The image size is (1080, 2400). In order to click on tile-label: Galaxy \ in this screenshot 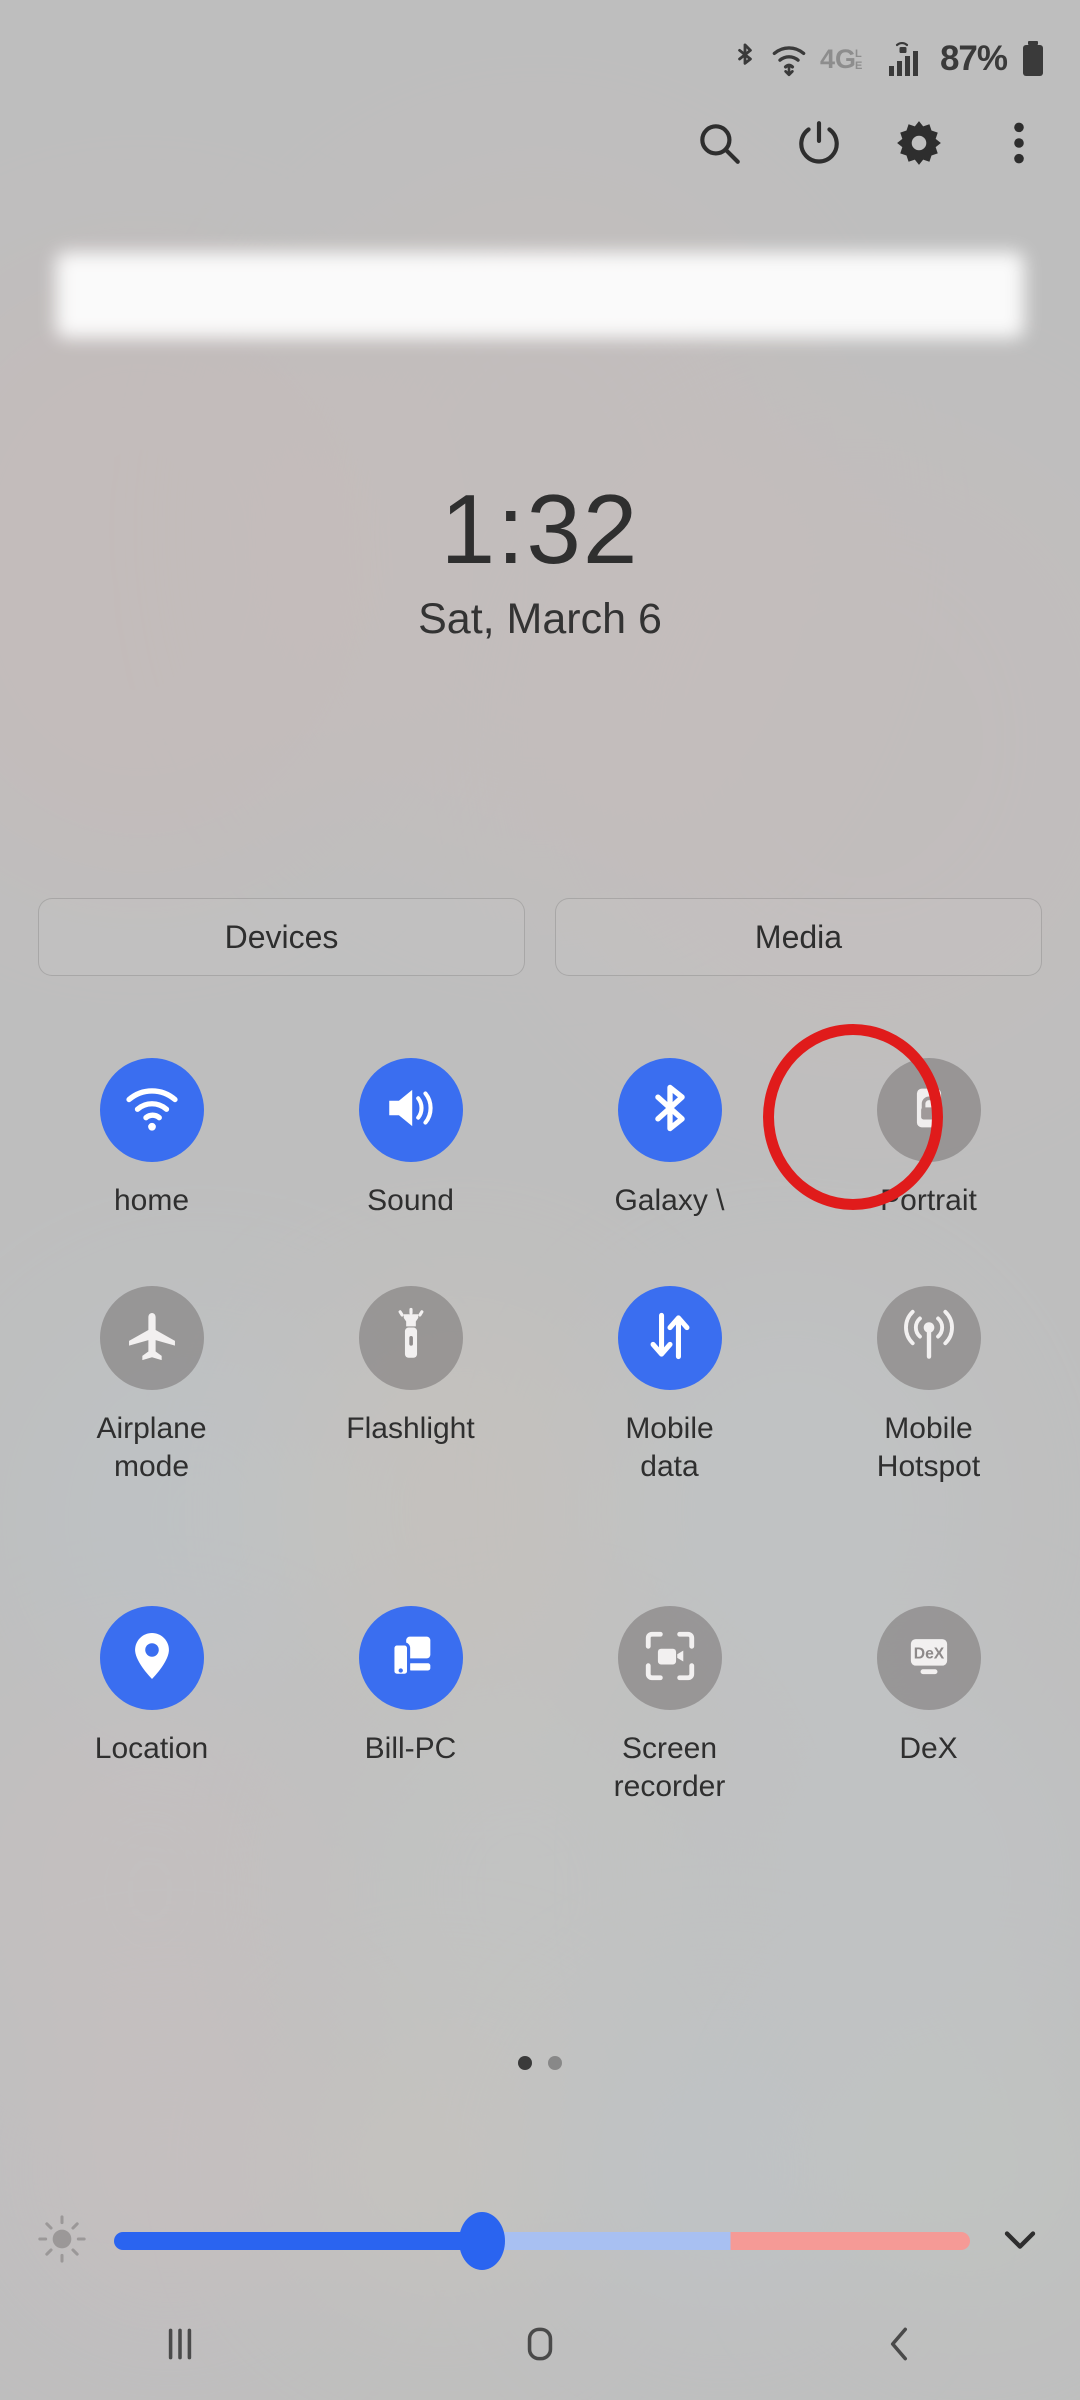, I will do `click(669, 1200)`.